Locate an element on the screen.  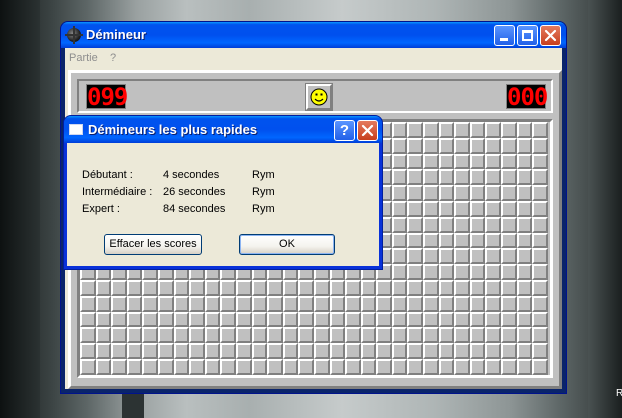
minimize-button is located at coordinates (504, 35).